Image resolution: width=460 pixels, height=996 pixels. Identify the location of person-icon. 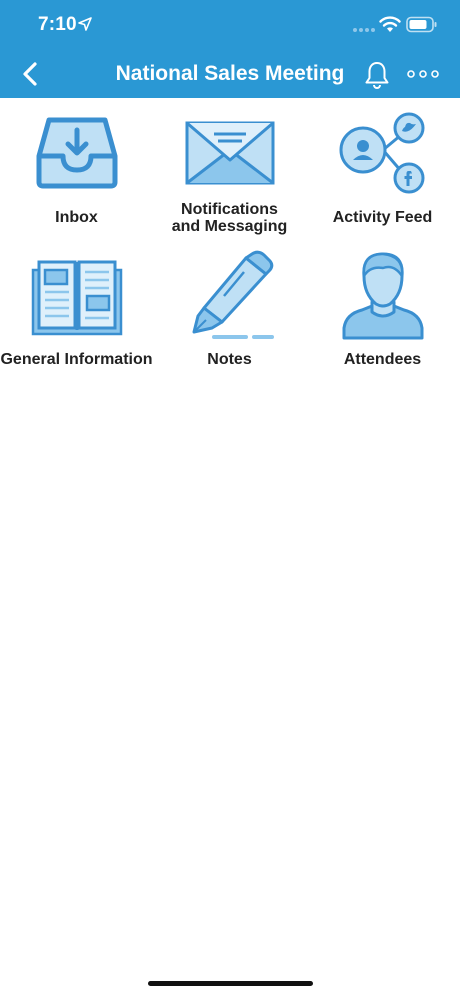
(382, 296).